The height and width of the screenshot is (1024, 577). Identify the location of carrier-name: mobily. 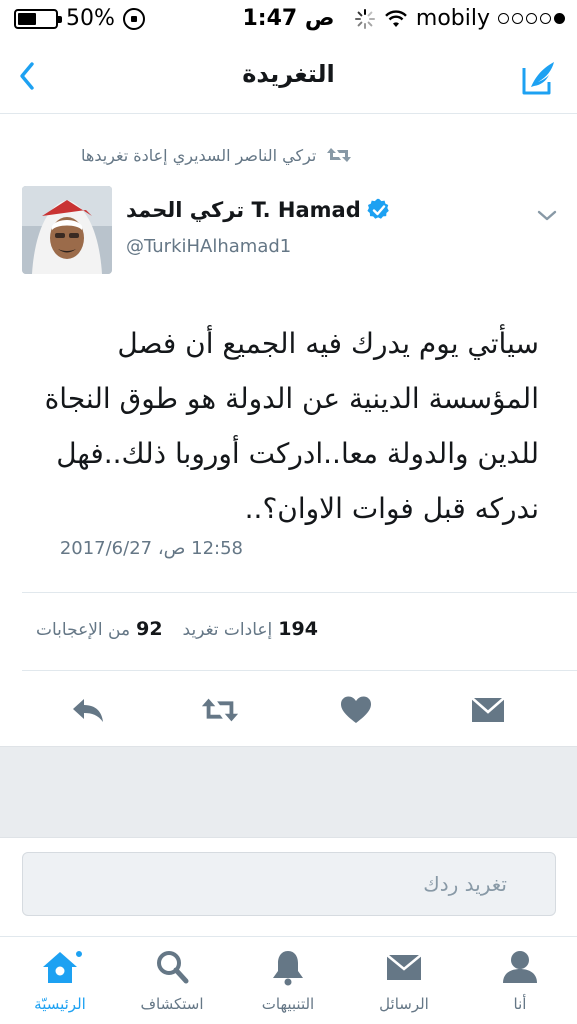
(452, 18).